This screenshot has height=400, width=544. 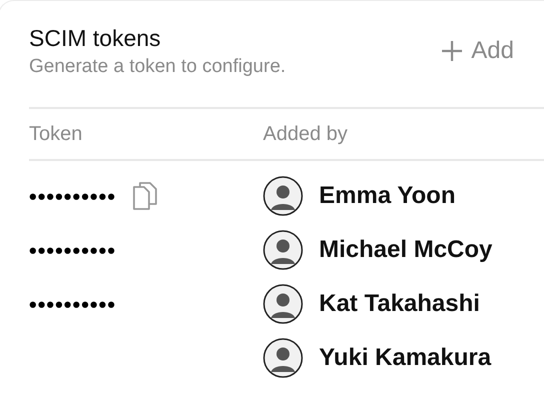 I want to click on copy-icon, so click(x=145, y=196).